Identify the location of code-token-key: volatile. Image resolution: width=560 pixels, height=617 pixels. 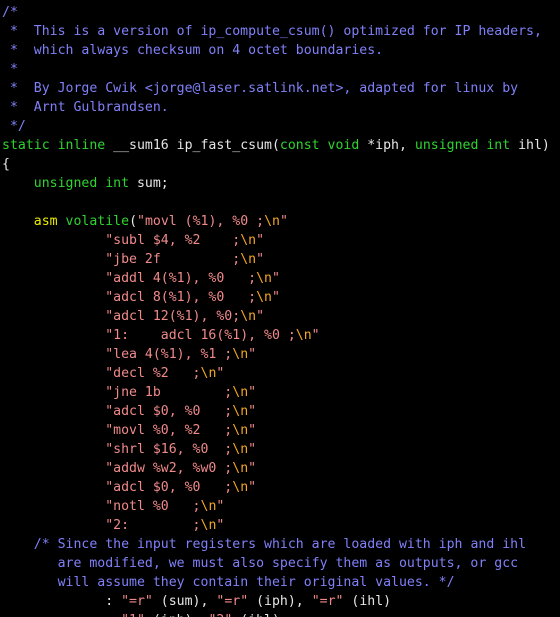
(97, 221).